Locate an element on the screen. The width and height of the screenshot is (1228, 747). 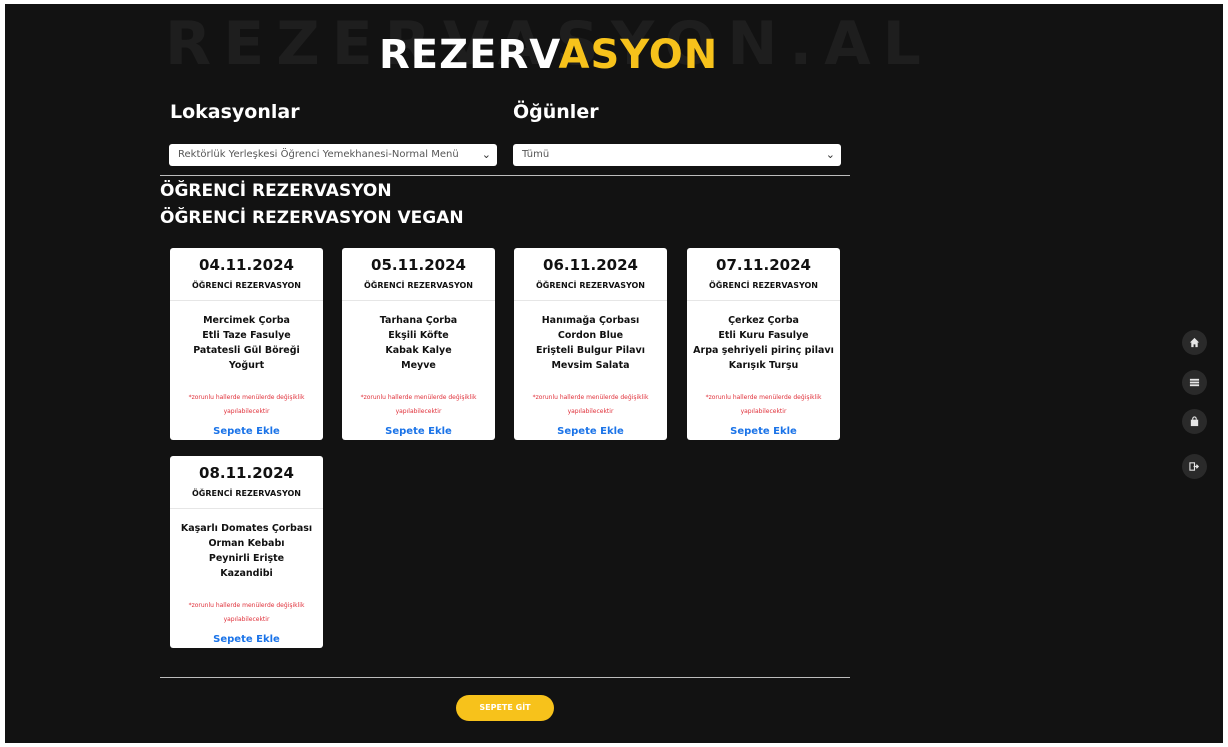
menu-item: Etli Taze Fasulye is located at coordinates (246, 335).